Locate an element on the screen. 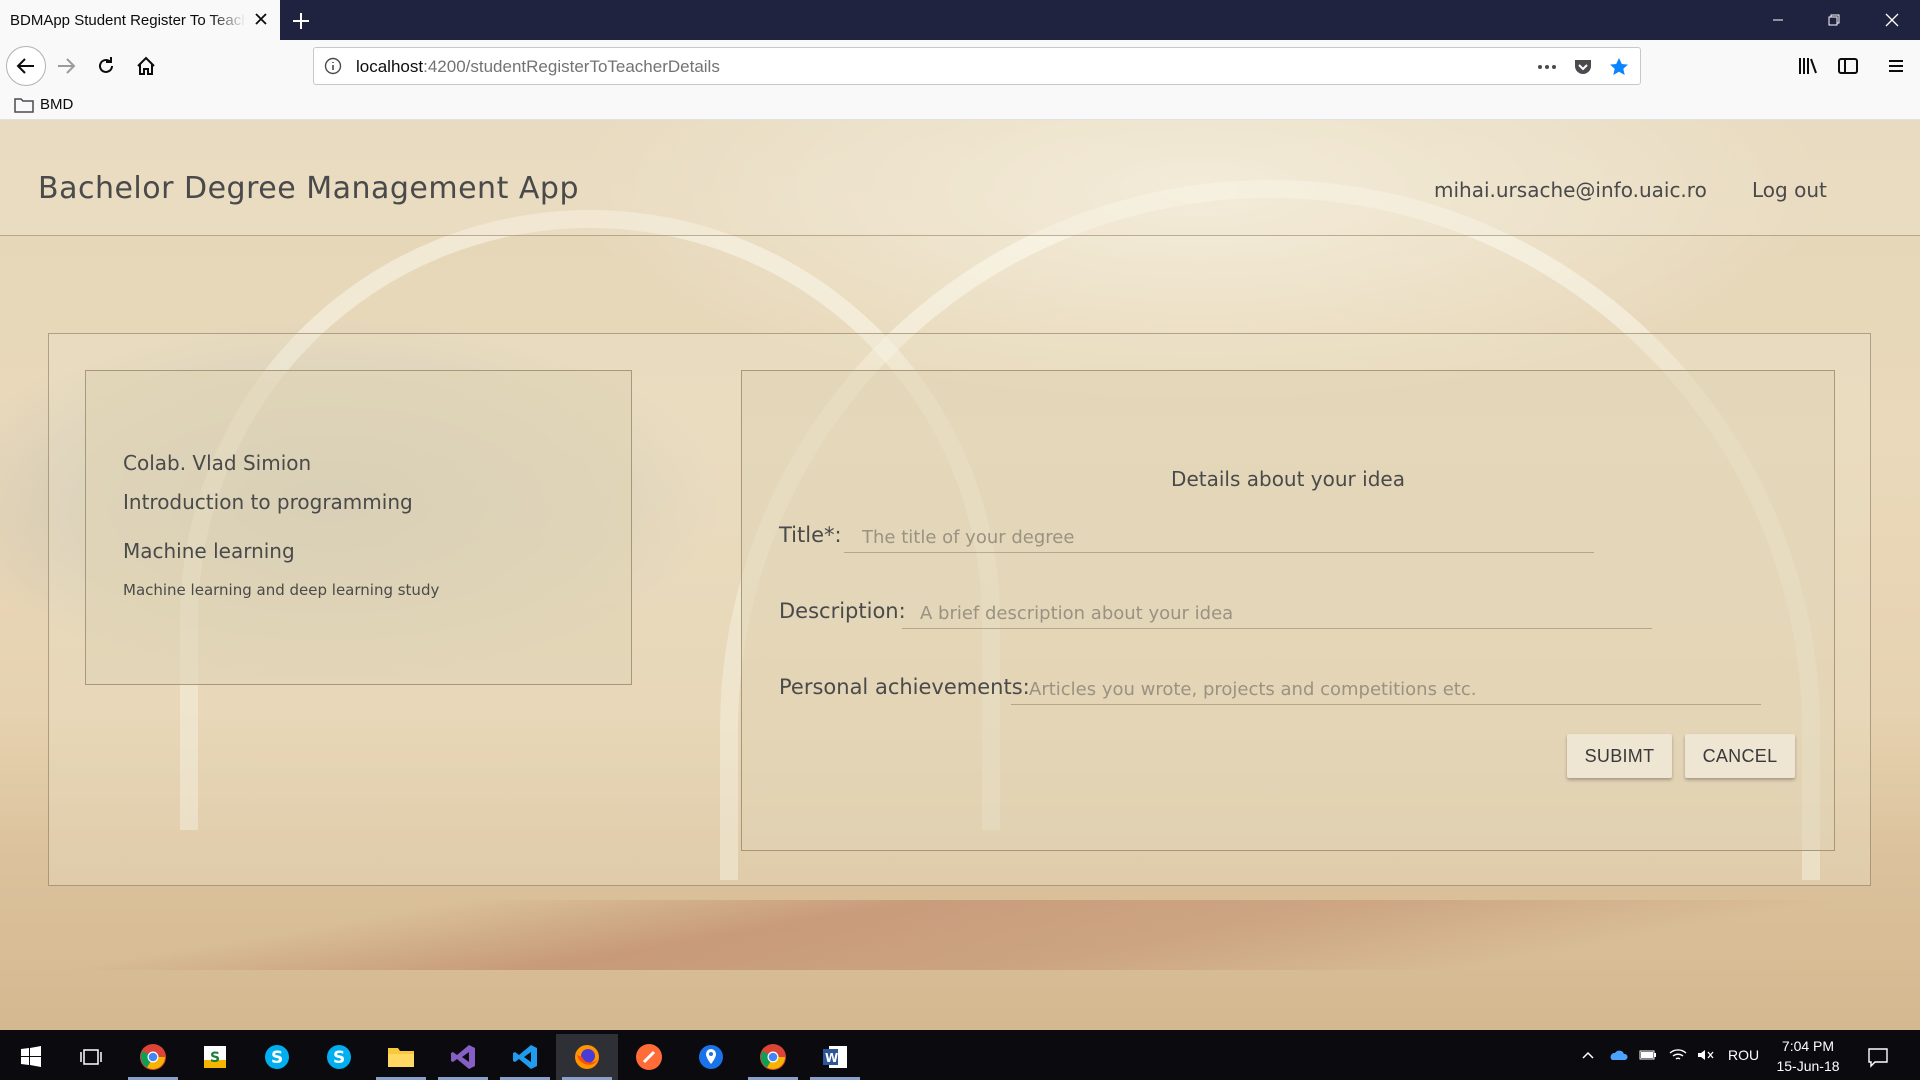  taskbar-sublime is located at coordinates (649, 1057).